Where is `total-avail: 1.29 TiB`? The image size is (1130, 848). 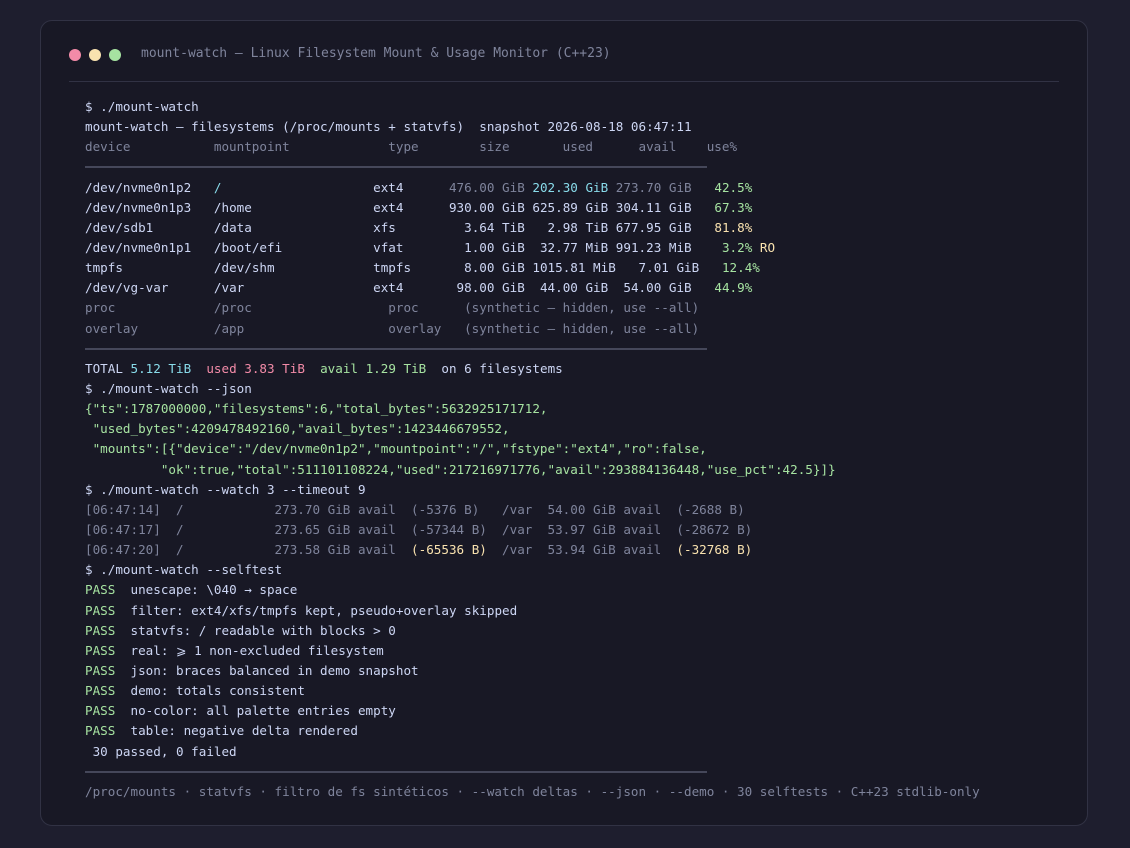
total-avail: 1.29 TiB is located at coordinates (396, 368).